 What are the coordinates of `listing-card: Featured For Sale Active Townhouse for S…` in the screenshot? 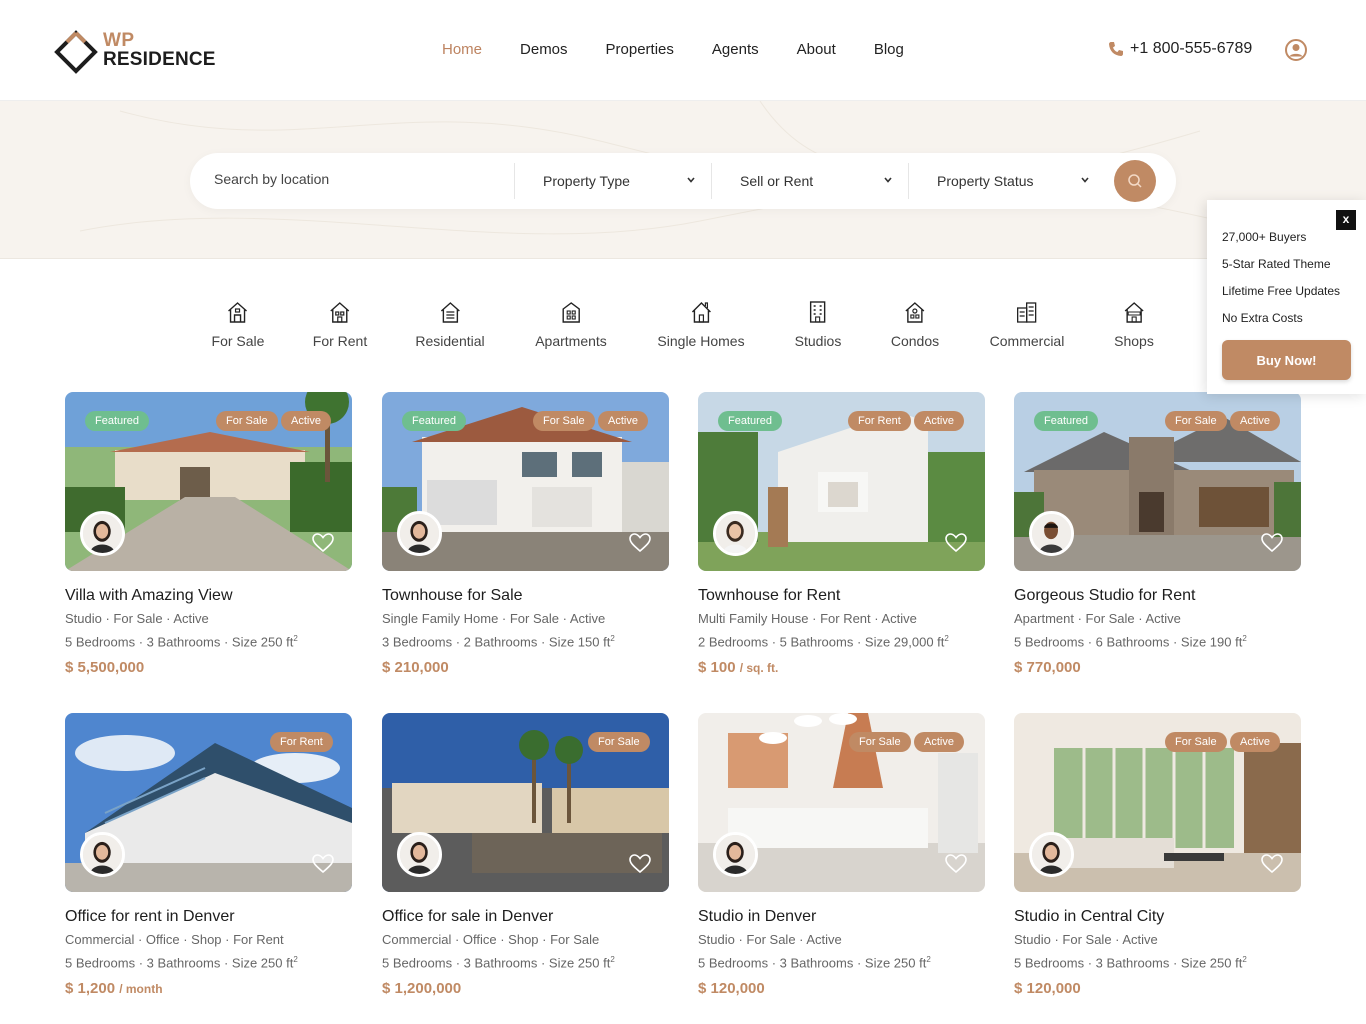 It's located at (525, 535).